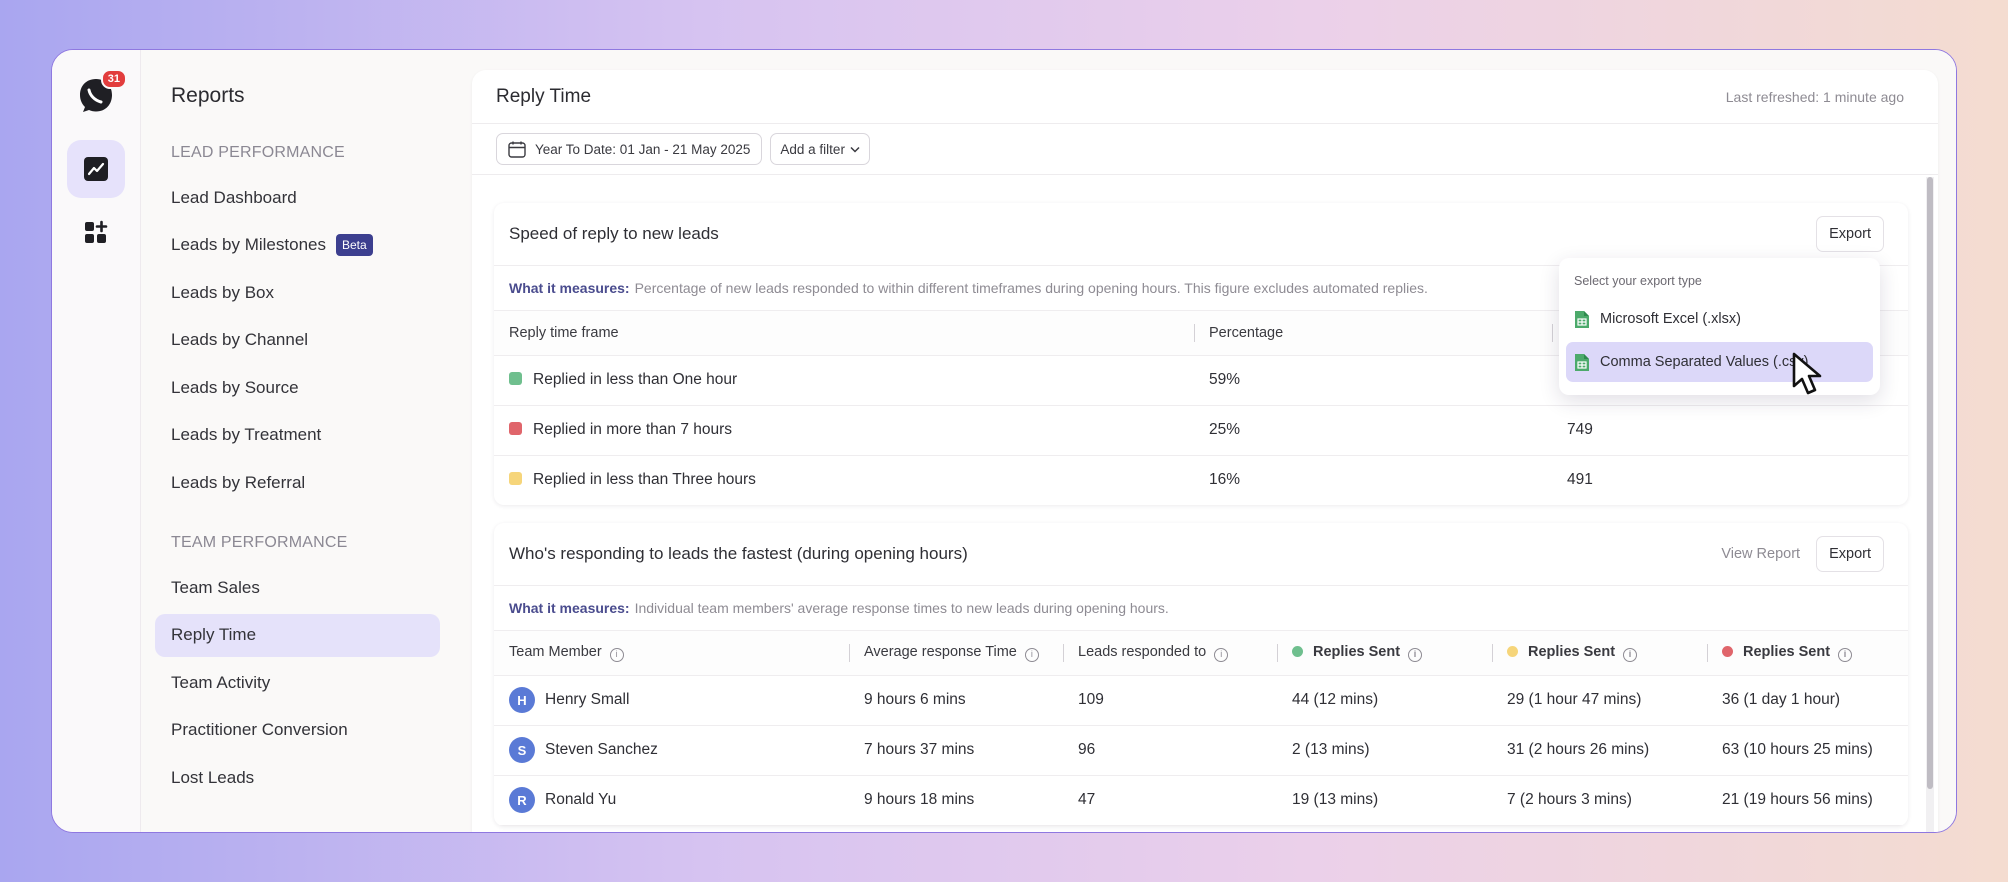 This screenshot has height=882, width=2008. Describe the element at coordinates (297, 387) in the screenshot. I see `nav-item-leads-by-source: Leads by Source` at that location.